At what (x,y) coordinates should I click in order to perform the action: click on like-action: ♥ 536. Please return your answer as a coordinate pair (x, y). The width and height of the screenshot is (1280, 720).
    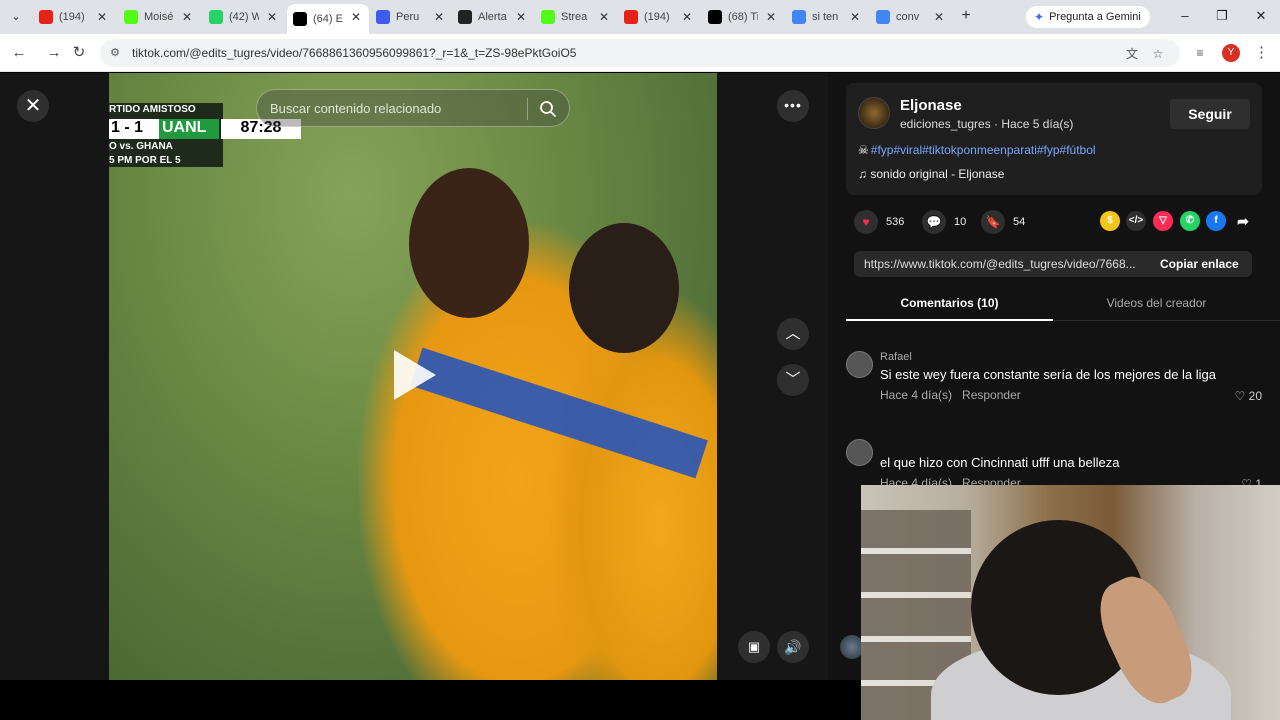
    Looking at the image, I should click on (879, 222).